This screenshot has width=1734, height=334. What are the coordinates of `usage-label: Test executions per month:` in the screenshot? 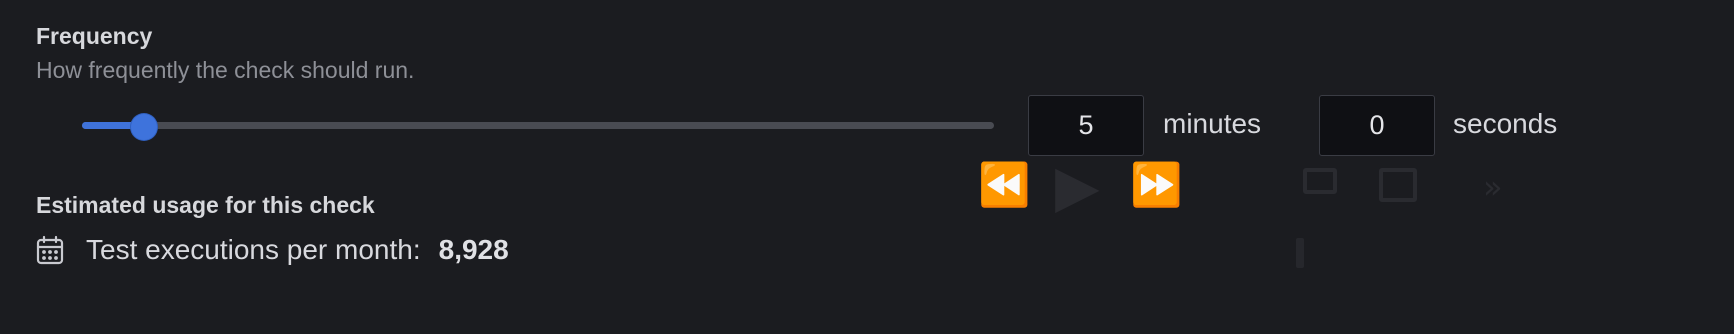 It's located at (253, 249).